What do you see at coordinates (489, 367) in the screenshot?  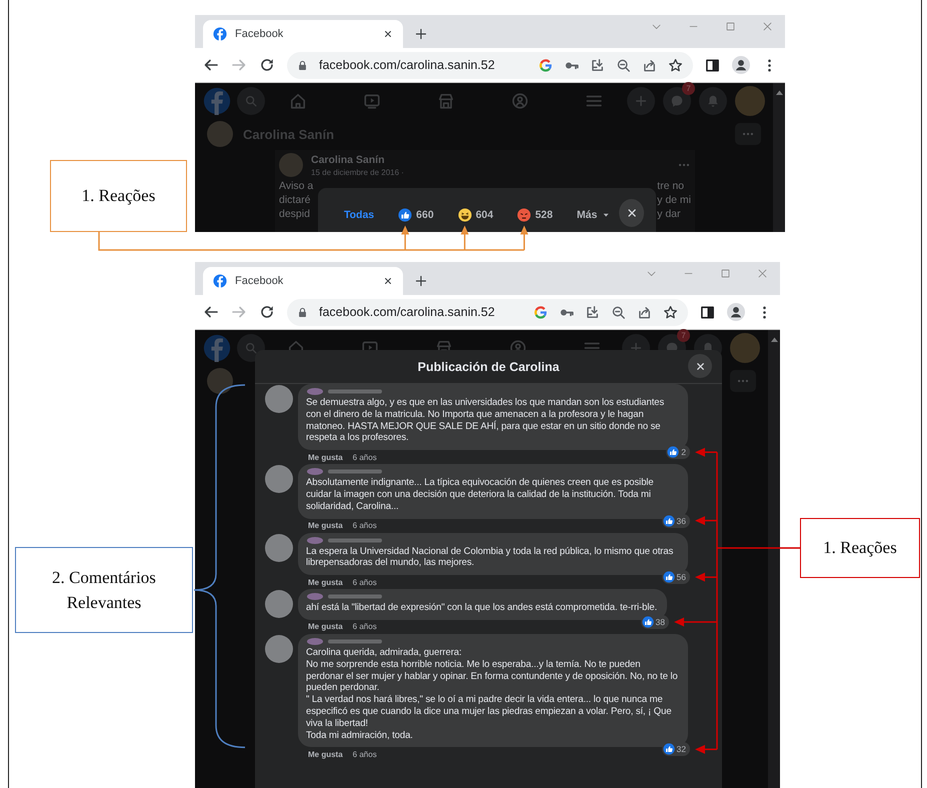 I see `dialog-title: Publicación de Carolina` at bounding box center [489, 367].